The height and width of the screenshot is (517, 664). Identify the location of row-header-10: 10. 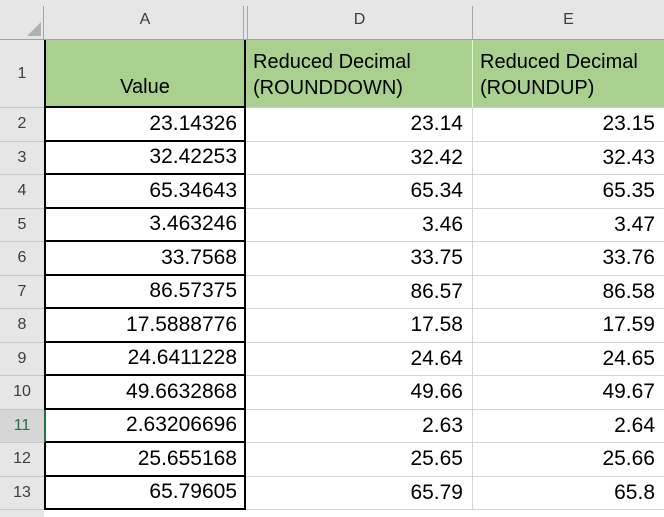
(22, 393).